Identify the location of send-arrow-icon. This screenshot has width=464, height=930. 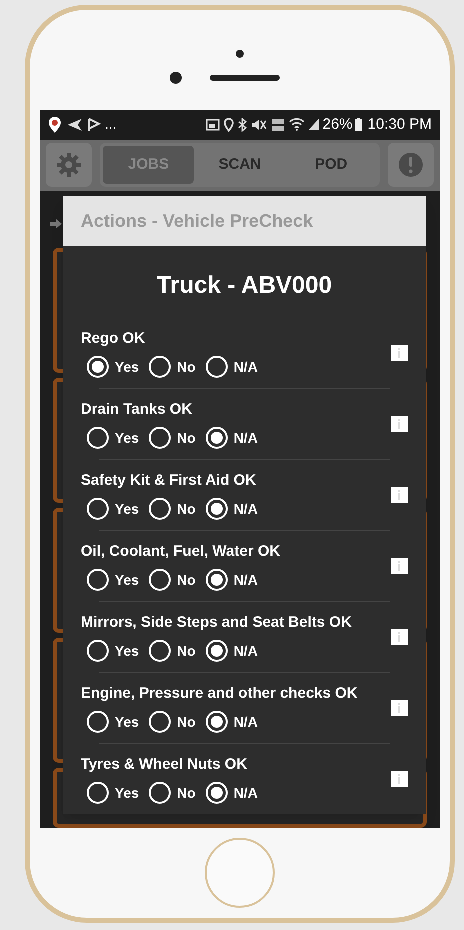
(75, 125).